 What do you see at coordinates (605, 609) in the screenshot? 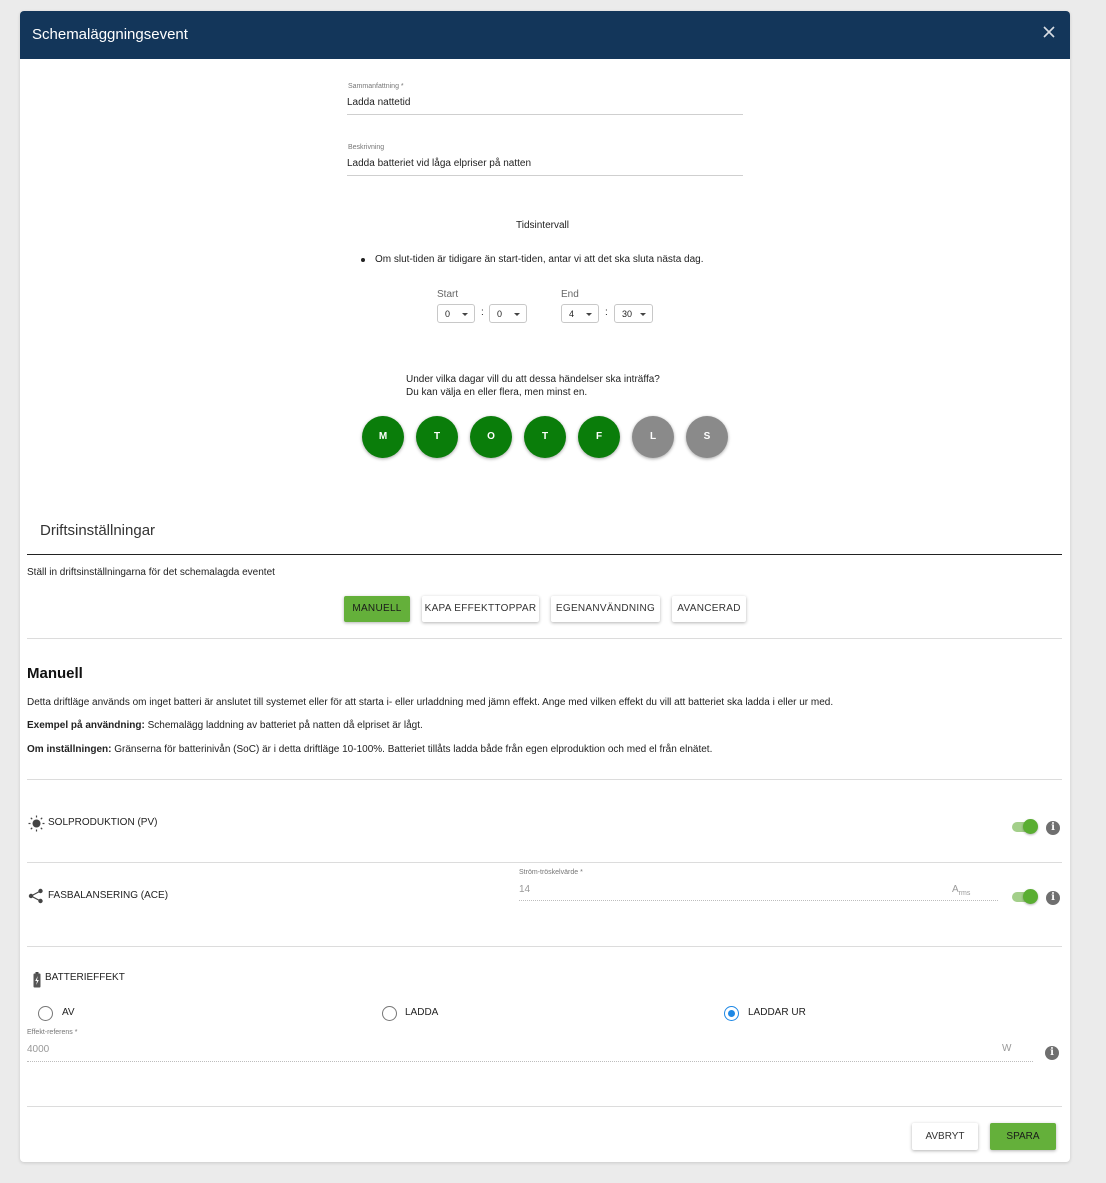
I see `mode-self-consumption-button: EGENANVÄNDNING` at bounding box center [605, 609].